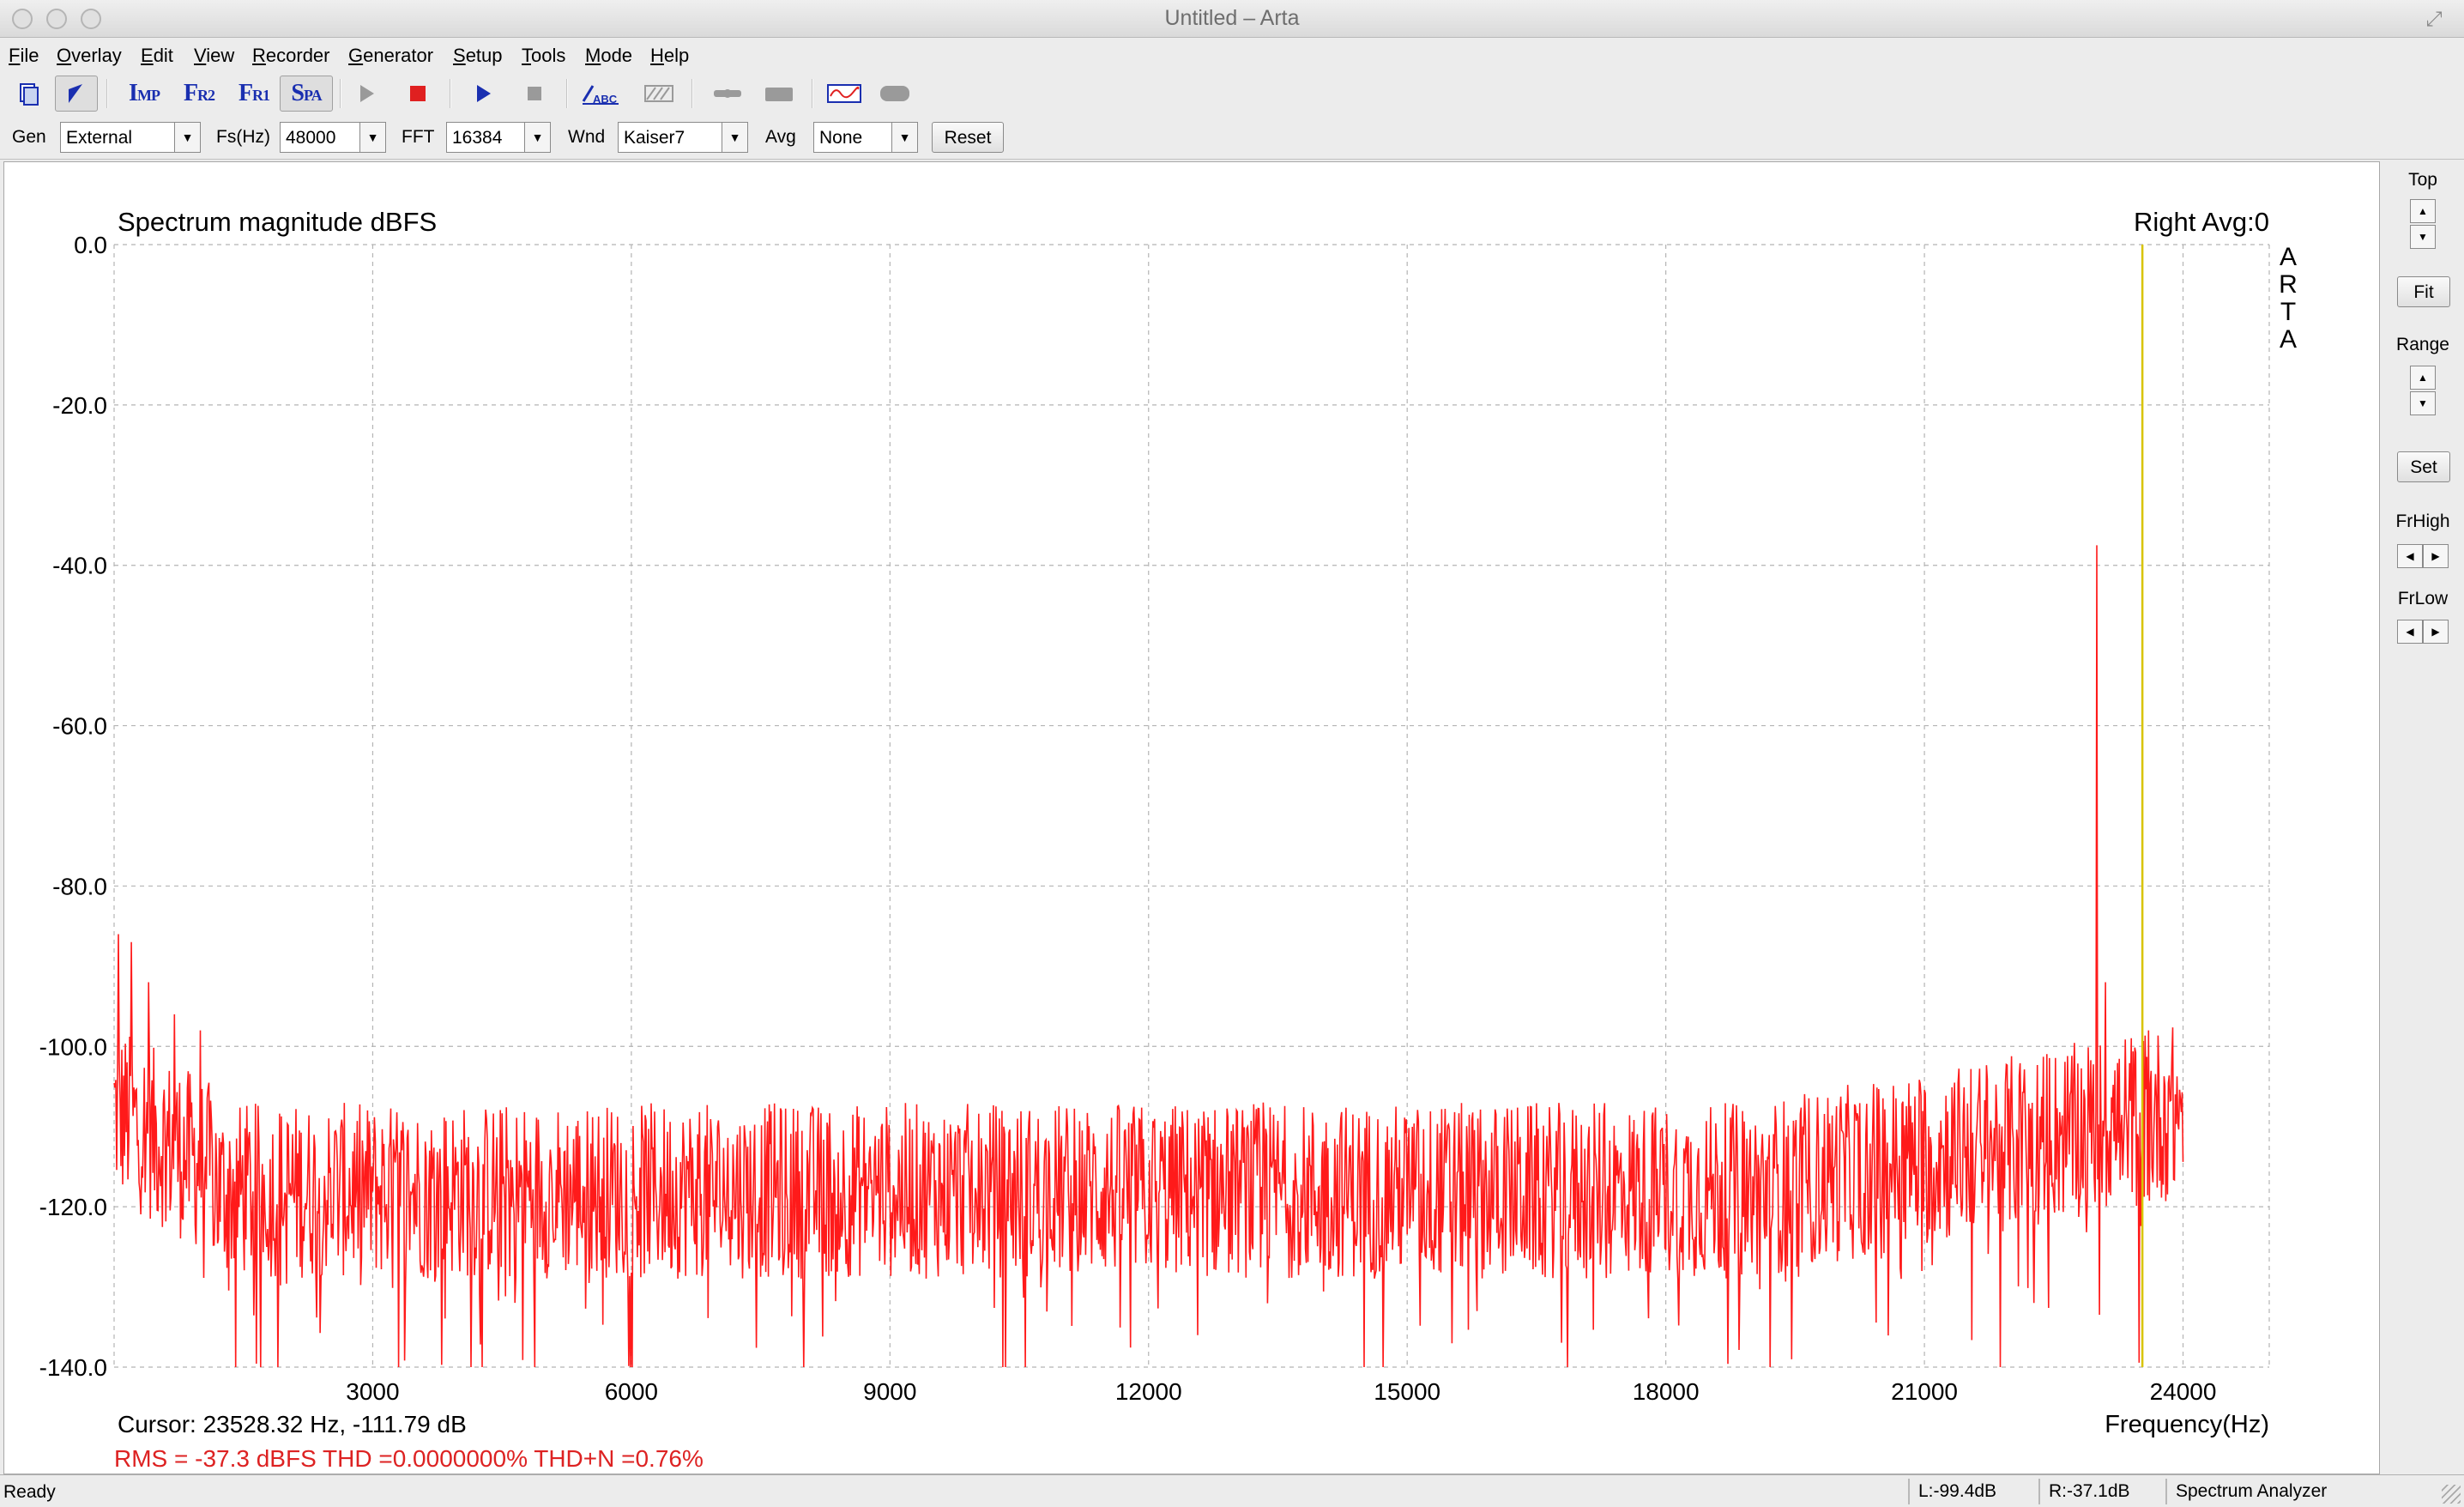 This screenshot has height=1507, width=2464. Describe the element at coordinates (79, 886) in the screenshot. I see `y-tick-label: -80.0` at that location.